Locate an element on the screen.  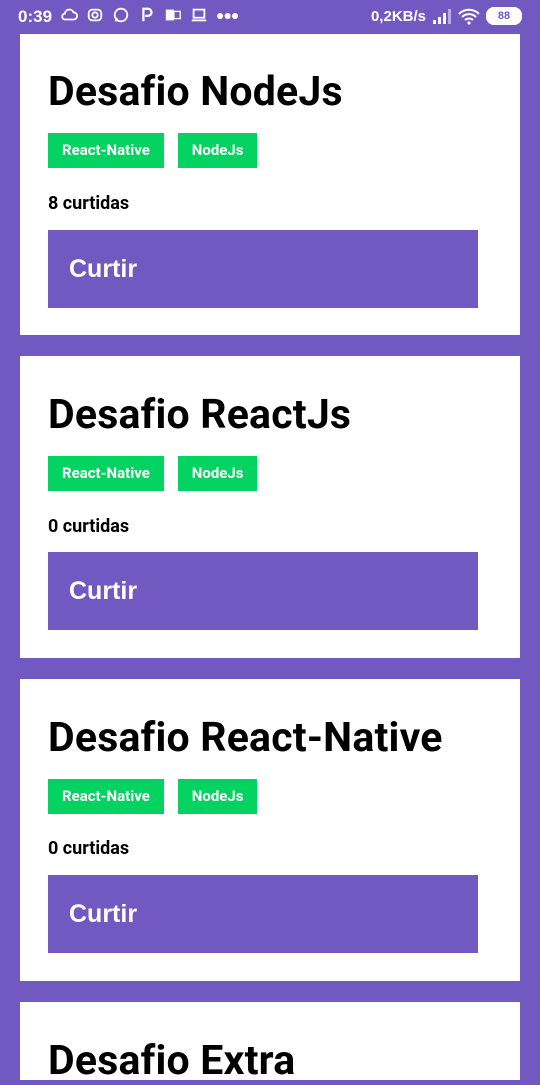
status-bar: 0:39 ●●● 0,2KB/s 88 is located at coordinates (270, 17).